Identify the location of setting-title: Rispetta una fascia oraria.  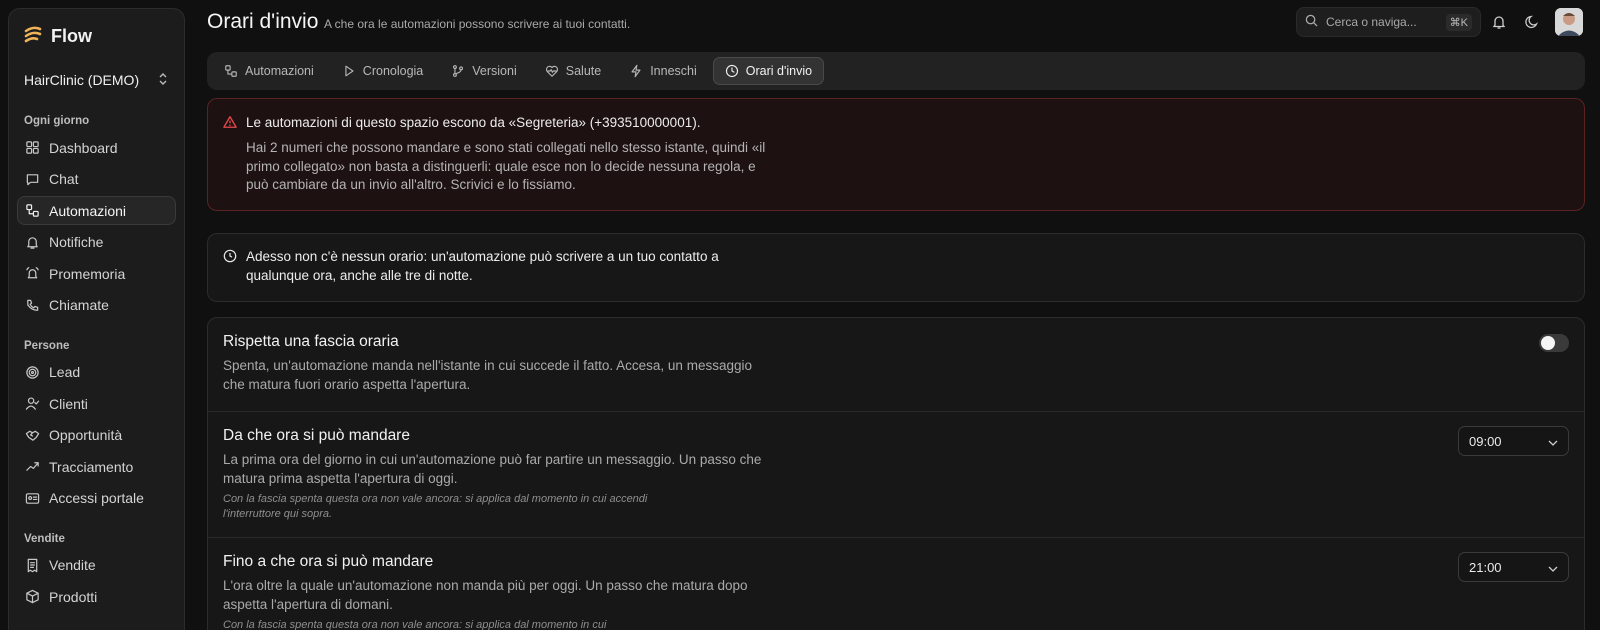
(311, 341).